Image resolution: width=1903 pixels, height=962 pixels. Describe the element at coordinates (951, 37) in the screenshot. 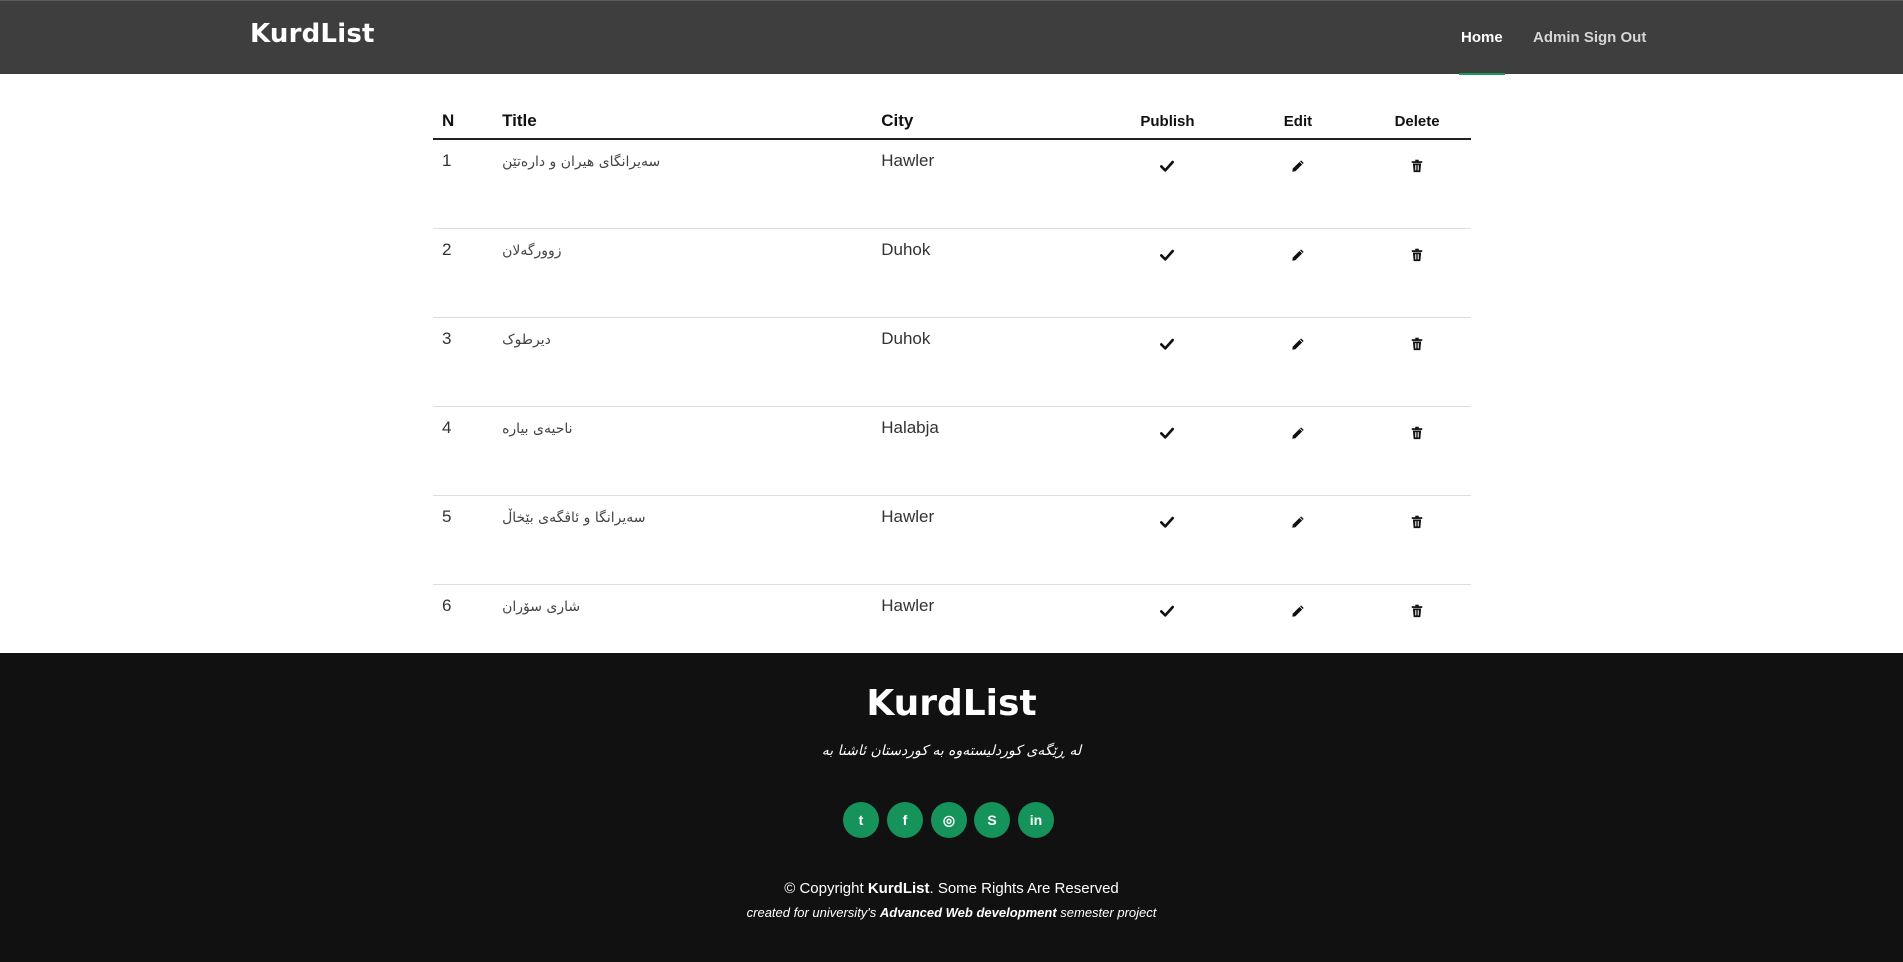

I see `top-navbar: KurdList Home Admin Sign Out` at that location.